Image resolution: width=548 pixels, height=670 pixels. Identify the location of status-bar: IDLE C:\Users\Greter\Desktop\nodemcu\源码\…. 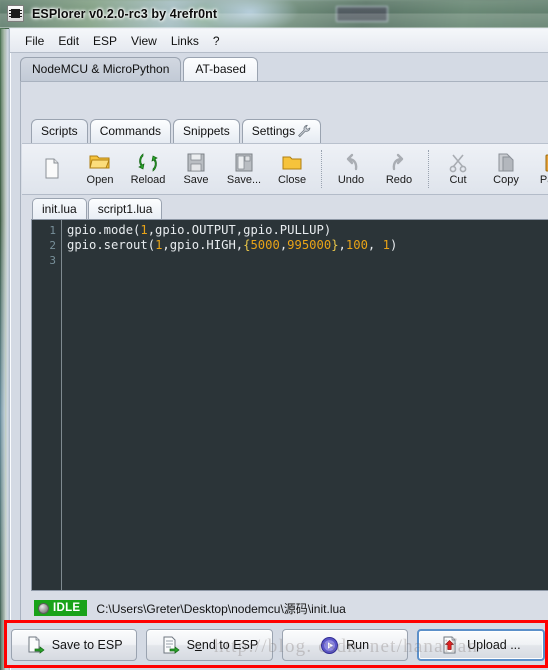
(285, 608).